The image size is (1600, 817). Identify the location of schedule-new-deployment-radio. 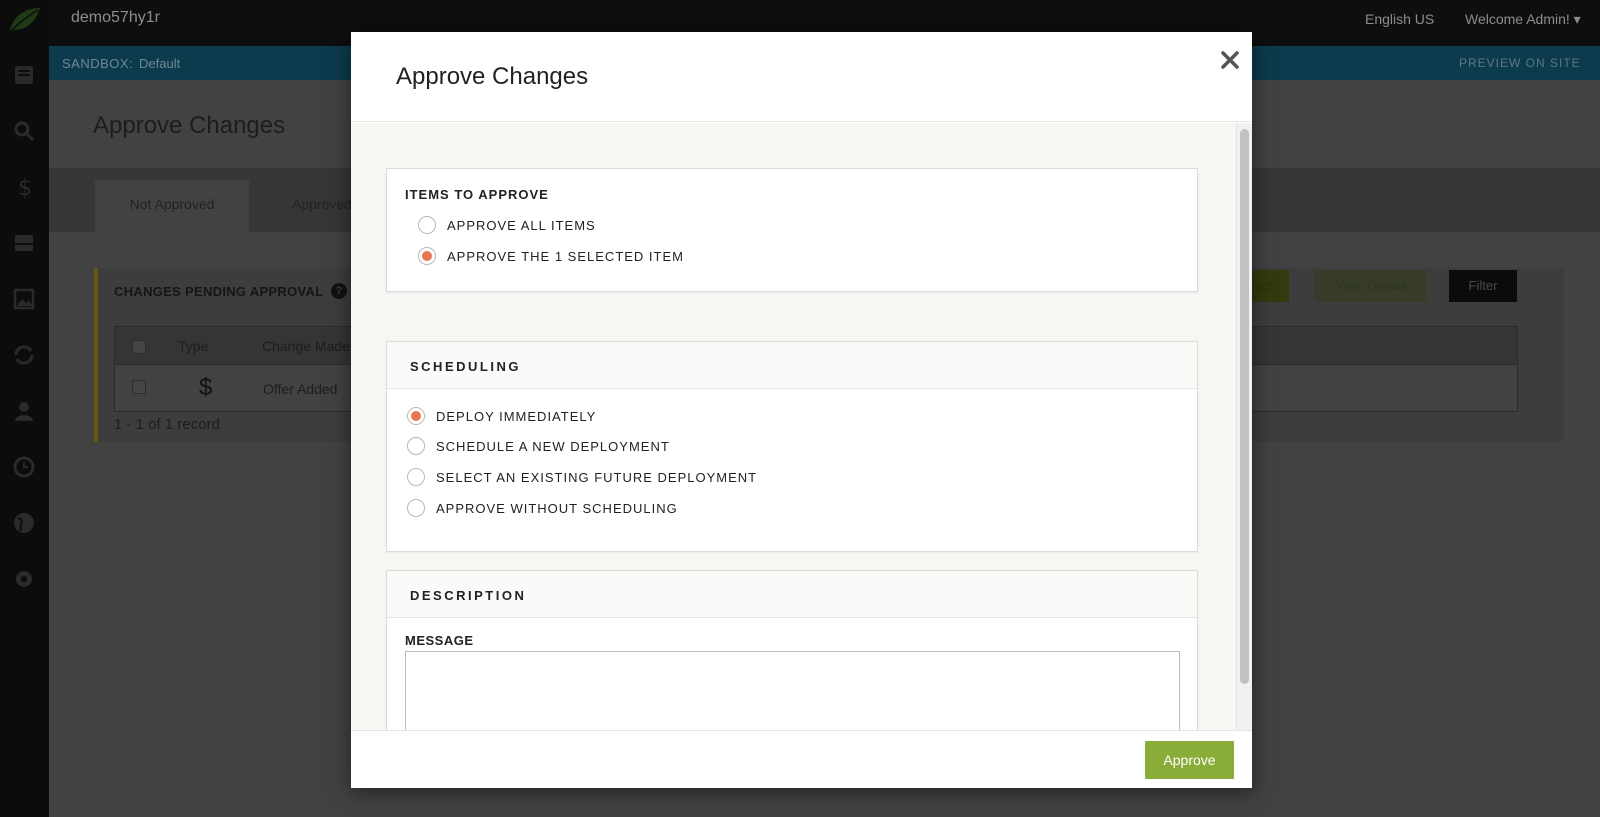
(416, 446).